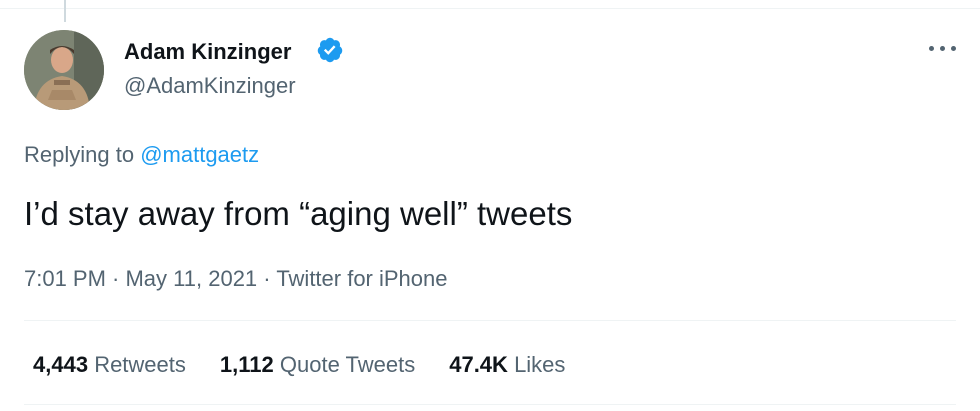  I want to click on quote-tweets-stat: 1,112 Quote Tweets, so click(317, 365).